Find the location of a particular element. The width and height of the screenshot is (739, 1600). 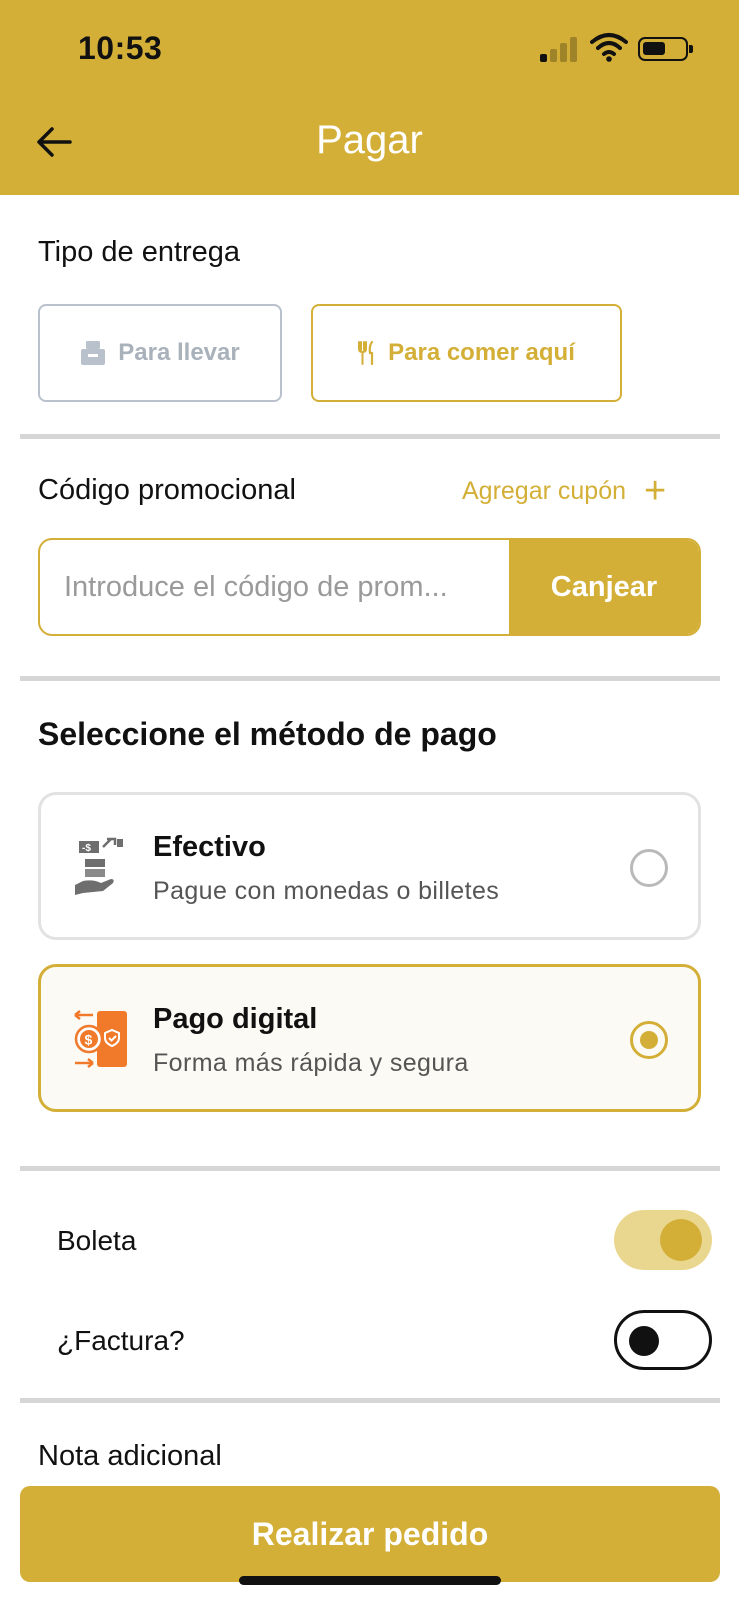

factura-toggle is located at coordinates (663, 1340).